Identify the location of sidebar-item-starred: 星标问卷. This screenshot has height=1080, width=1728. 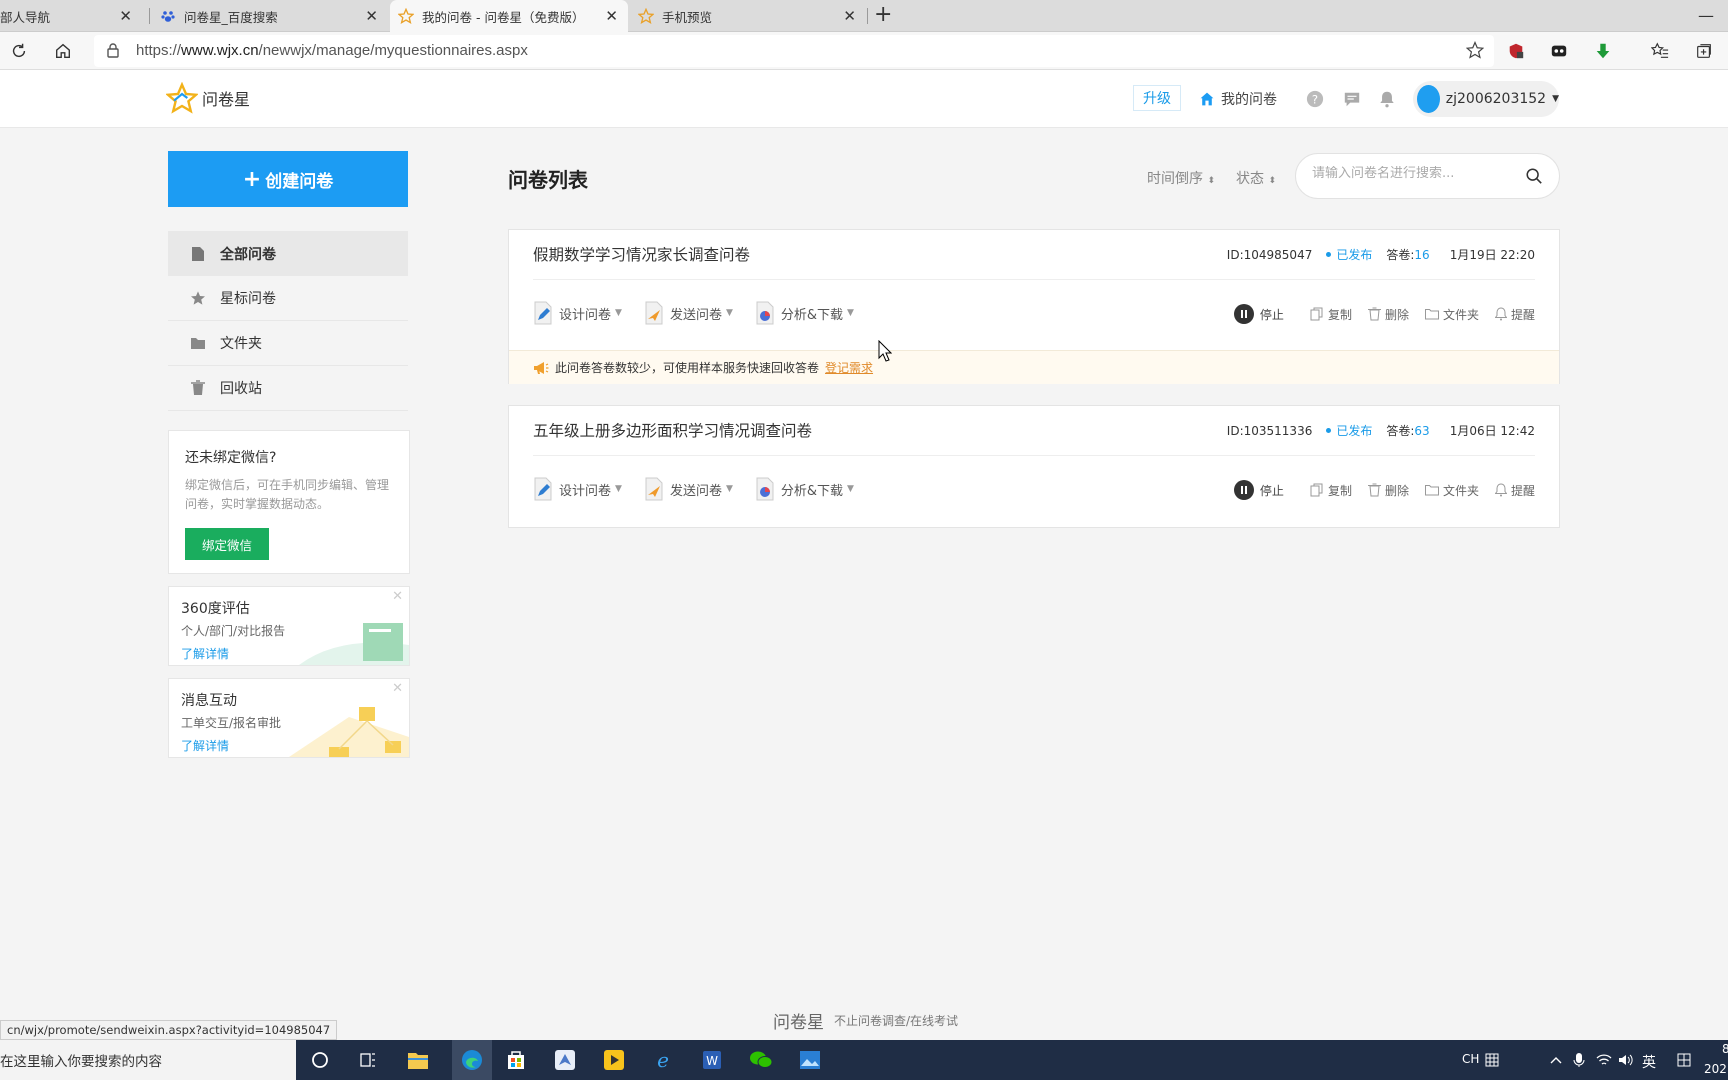
(288, 298).